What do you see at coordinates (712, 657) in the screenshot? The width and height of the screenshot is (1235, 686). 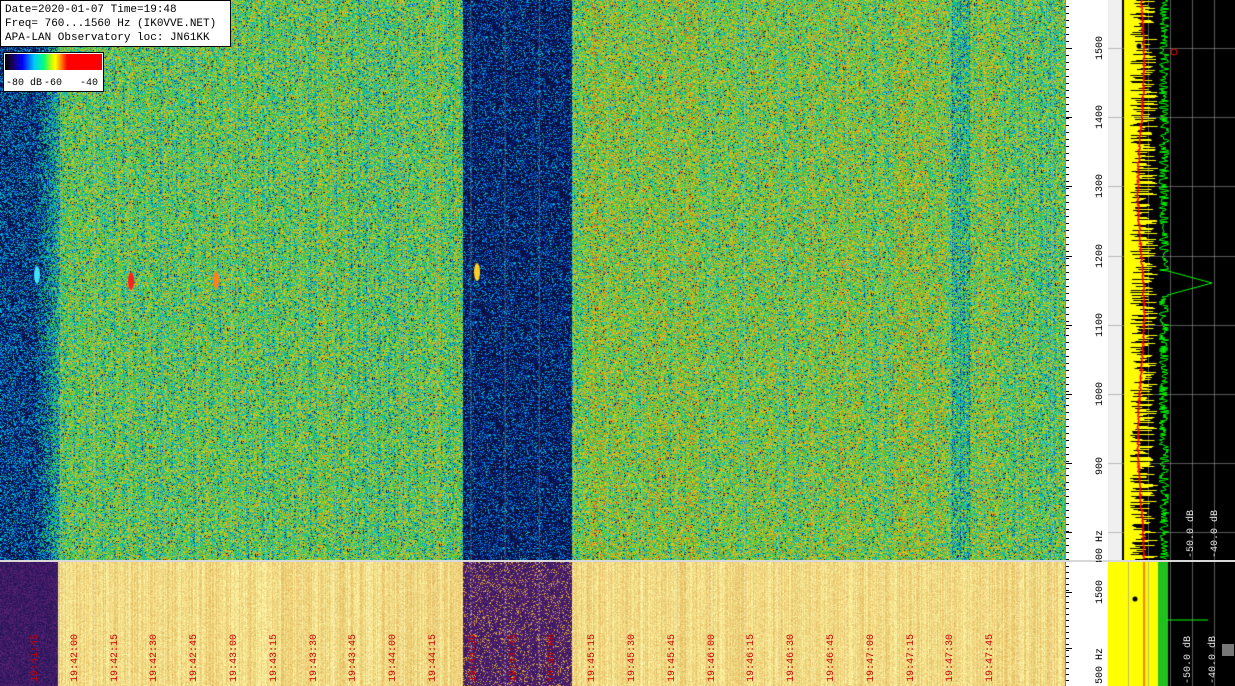 I see `time-label: 19:46:00` at bounding box center [712, 657].